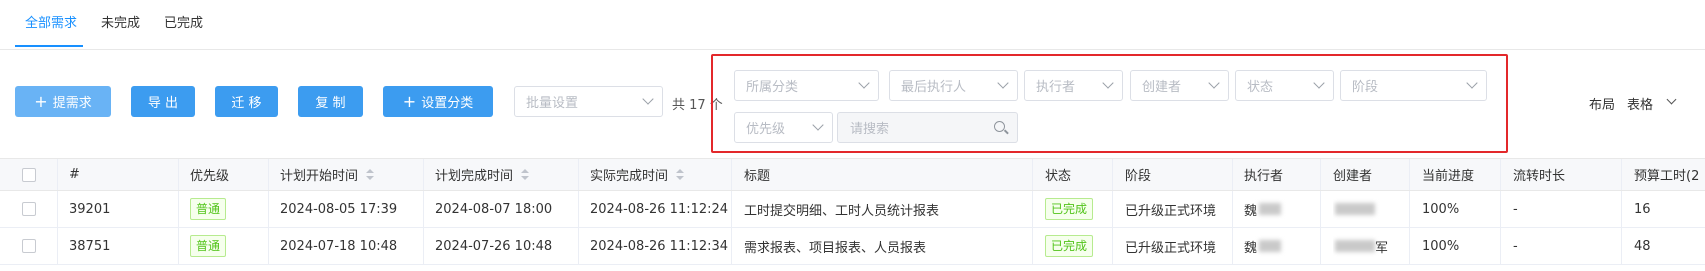 This screenshot has width=1705, height=271. Describe the element at coordinates (886, 209) in the screenshot. I see `title-link: 工时提交明细、工时人员统计报表` at that location.